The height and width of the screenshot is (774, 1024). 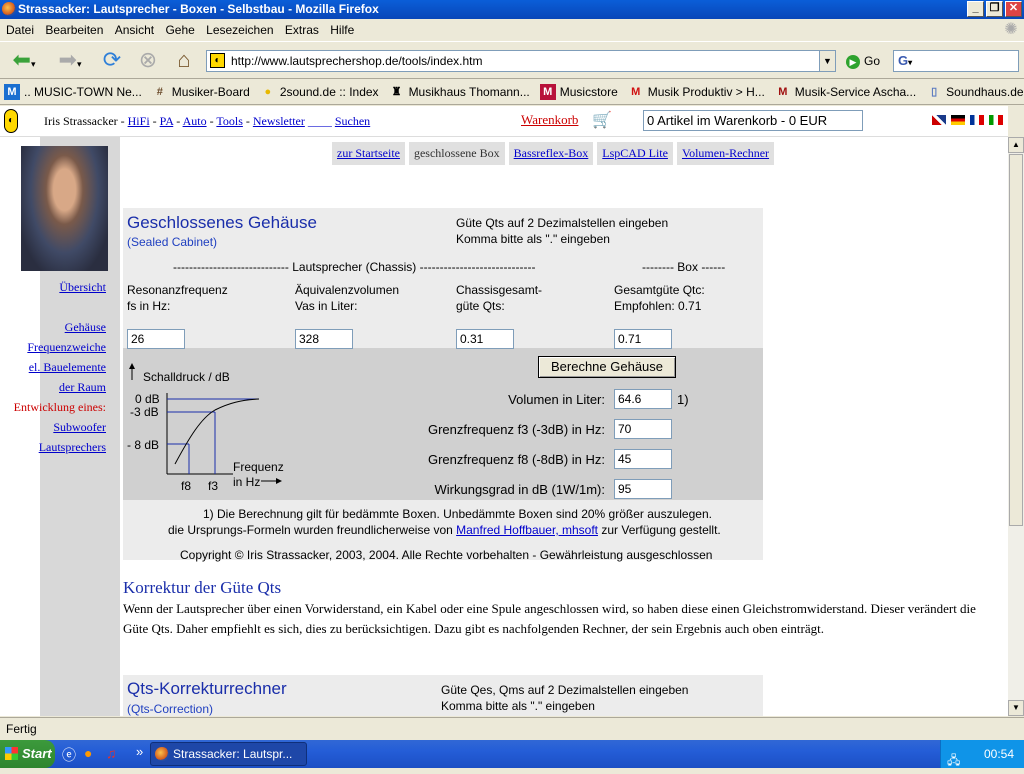 I want to click on scroll-thumb, so click(x=1016, y=340).